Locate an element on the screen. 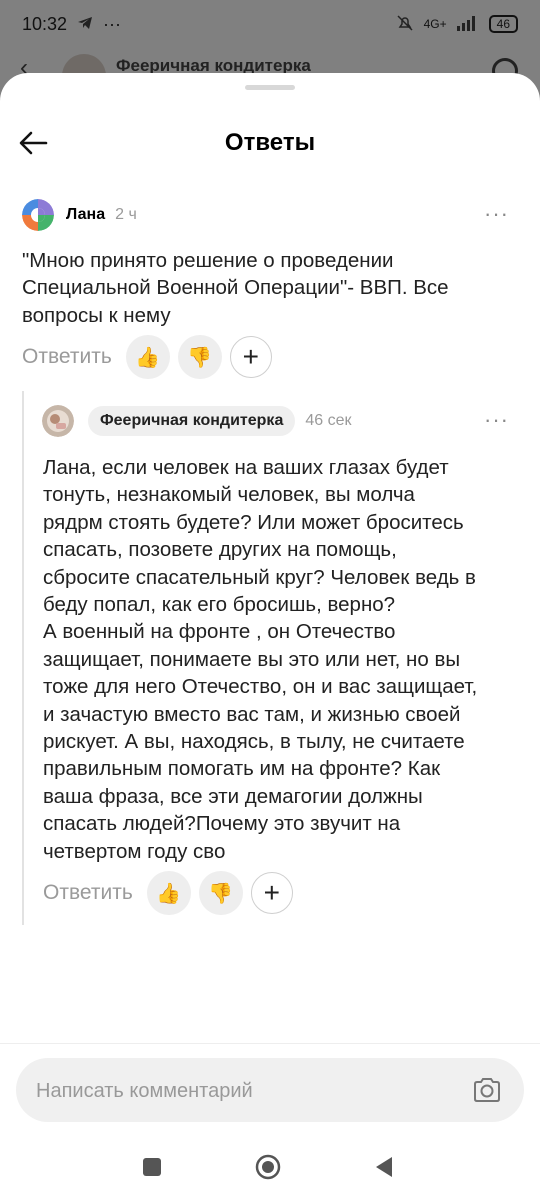 This screenshot has width=540, height=1200. mute-icon is located at coordinates (405, 24).